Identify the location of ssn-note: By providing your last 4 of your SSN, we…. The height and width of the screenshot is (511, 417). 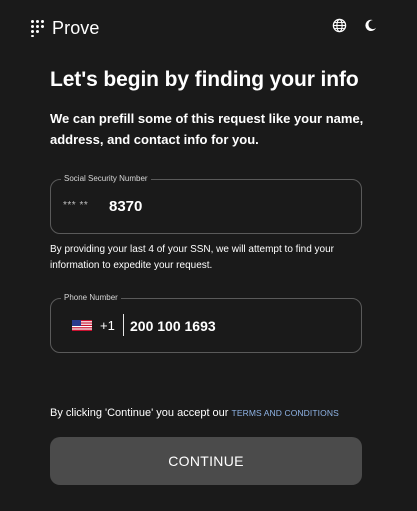
(192, 257).